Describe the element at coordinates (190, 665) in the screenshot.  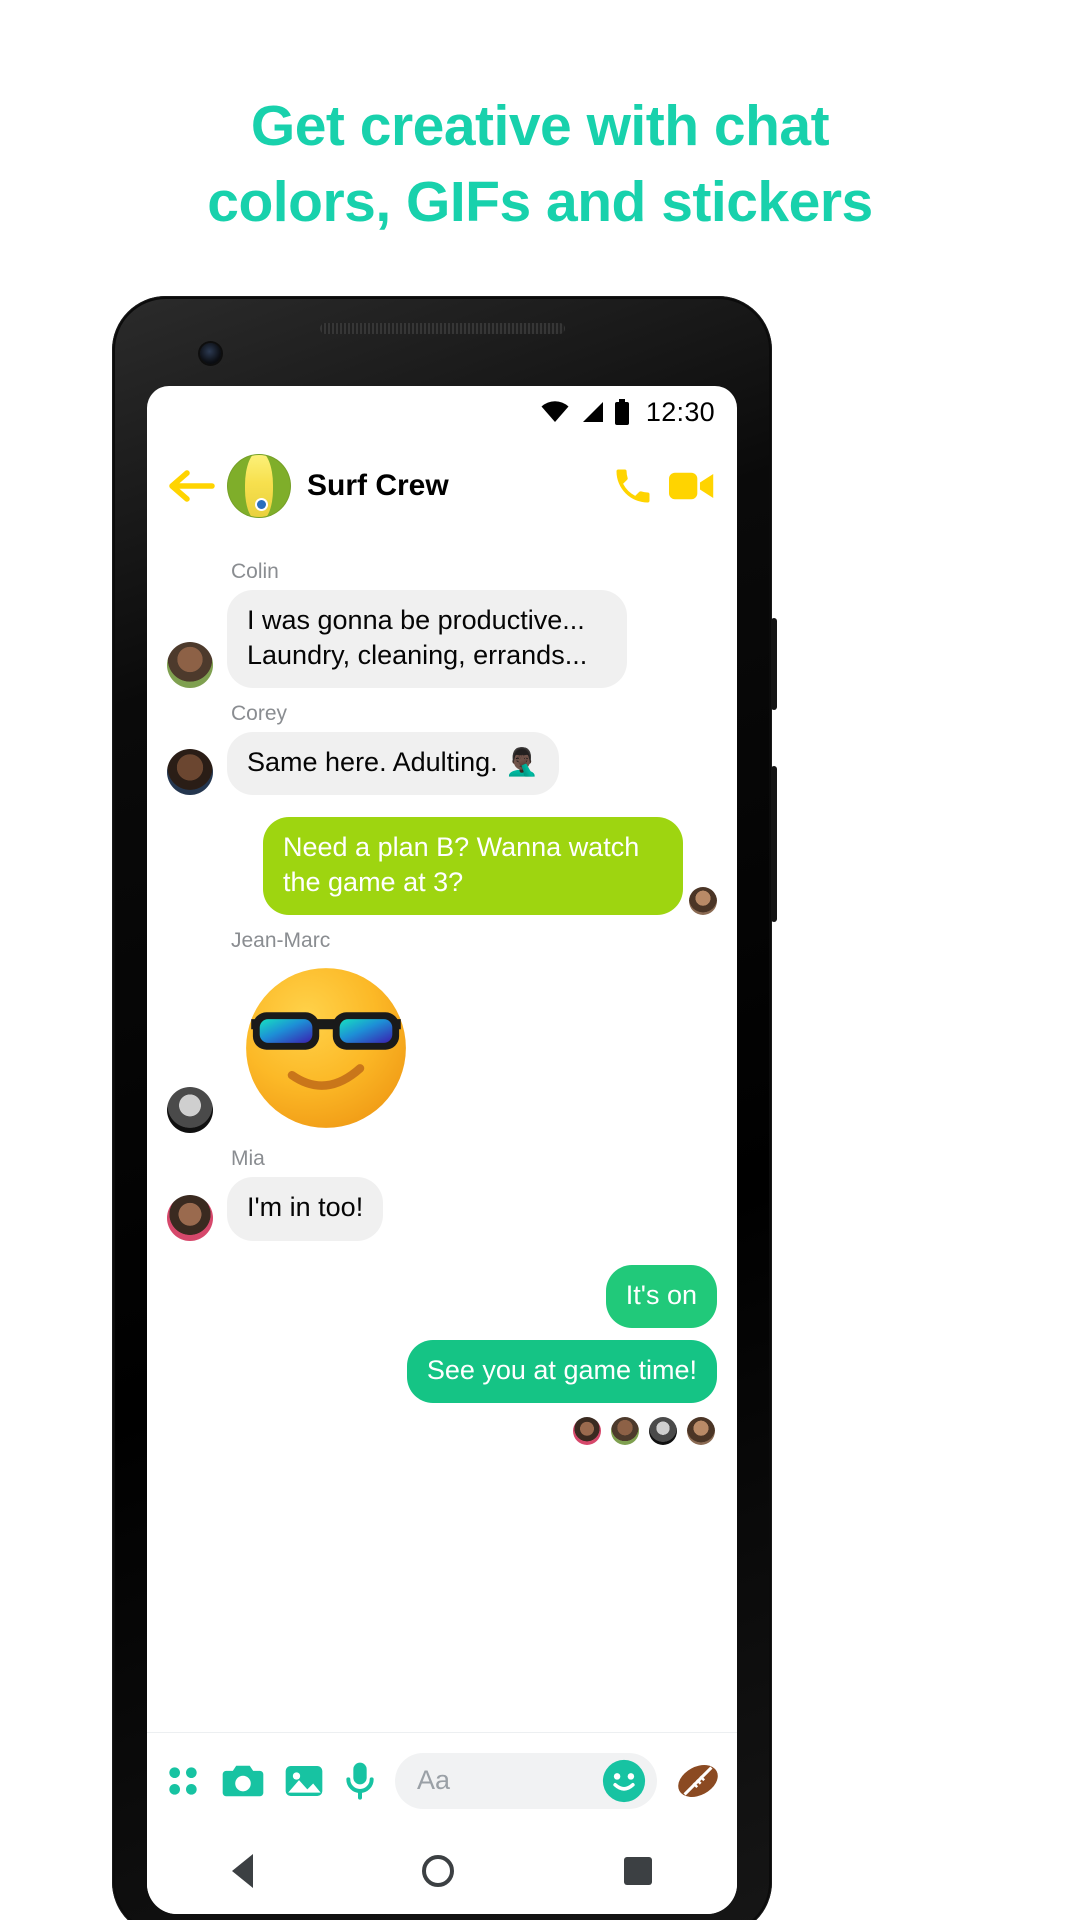
I see `avatar-colin` at that location.